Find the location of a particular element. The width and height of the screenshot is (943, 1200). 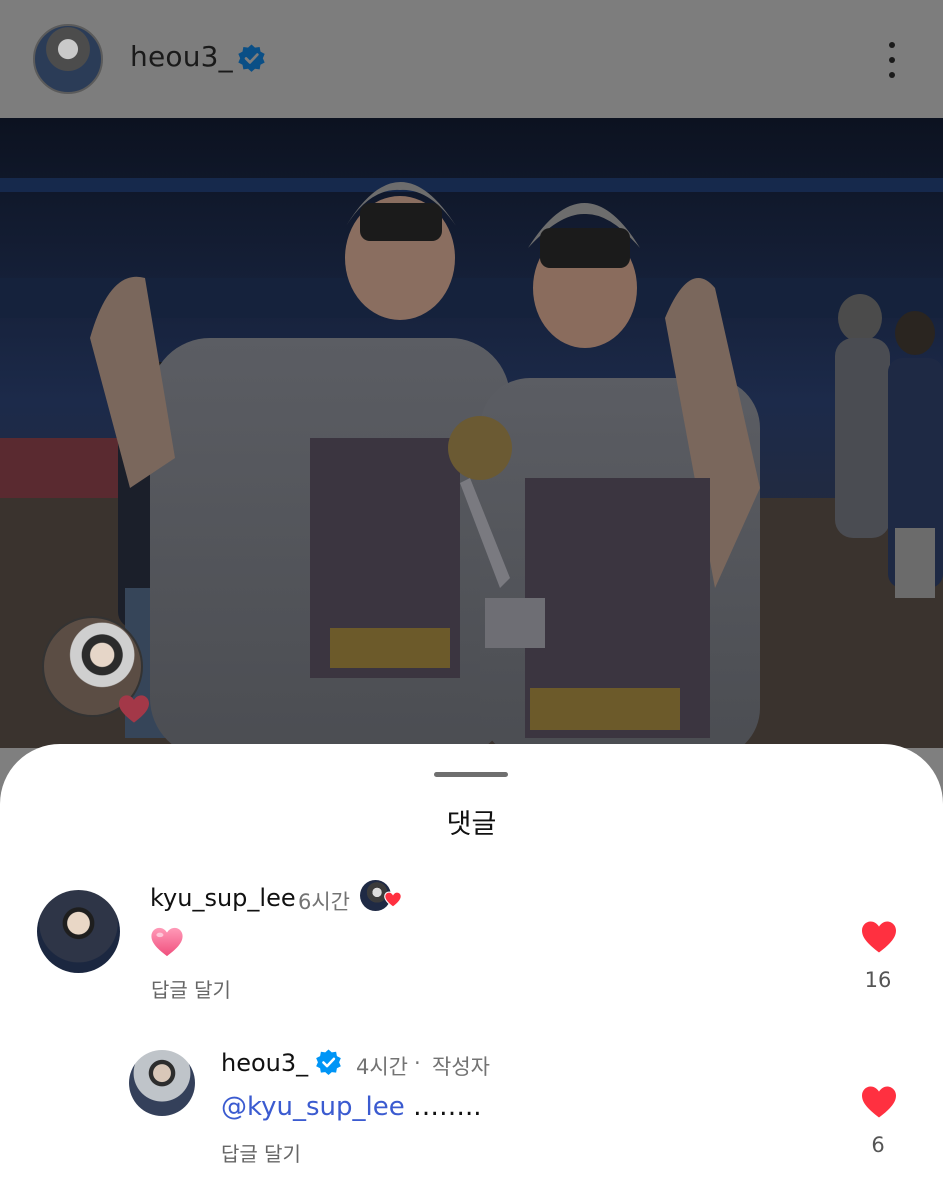

like-count: 6 is located at coordinates (878, 1145).